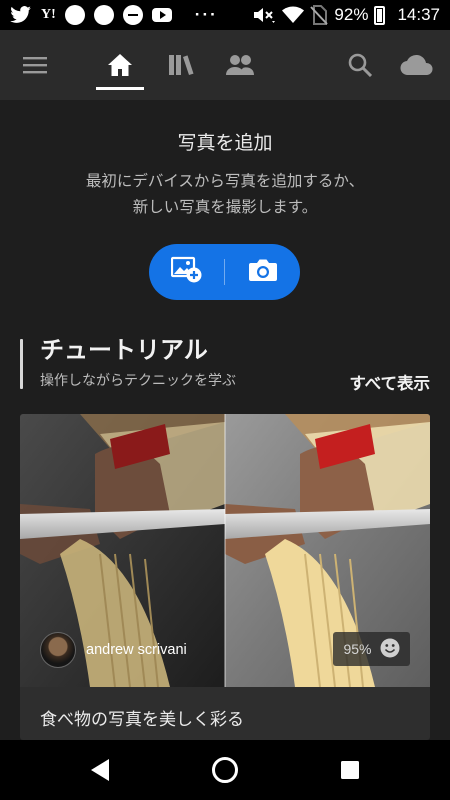  I want to click on back-icon, so click(100, 770).